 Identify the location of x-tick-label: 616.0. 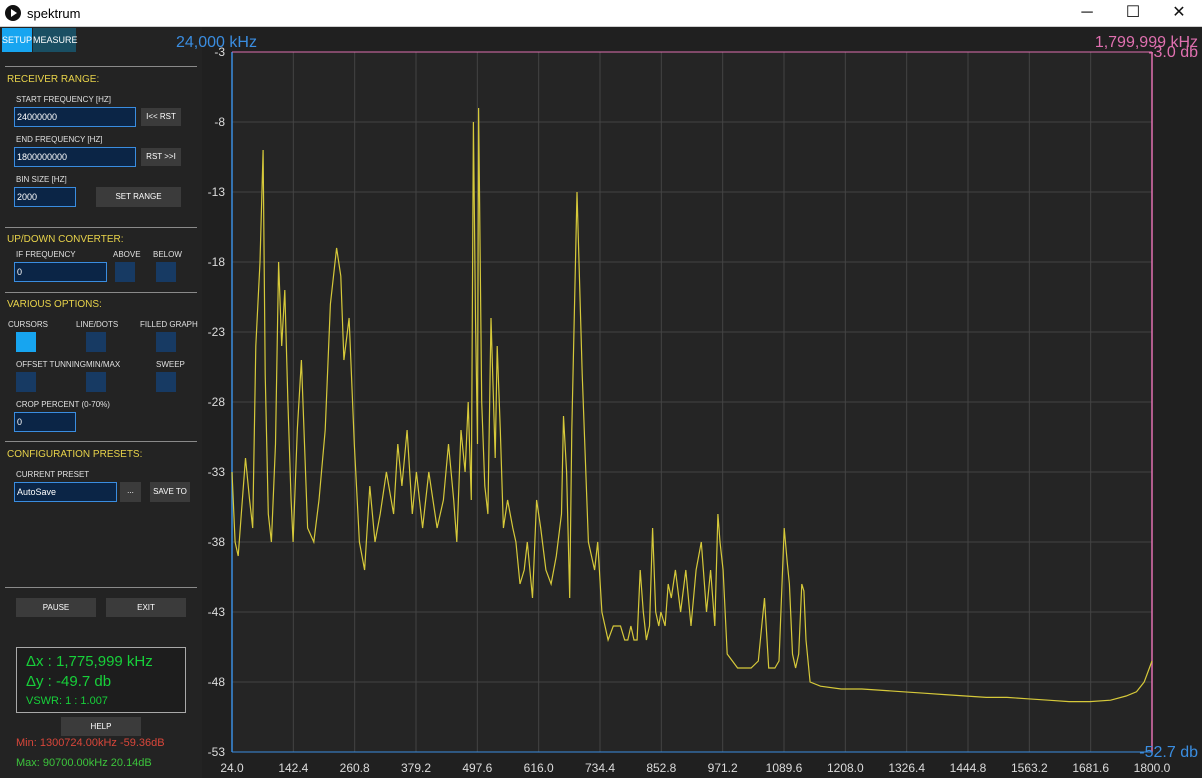
(539, 768).